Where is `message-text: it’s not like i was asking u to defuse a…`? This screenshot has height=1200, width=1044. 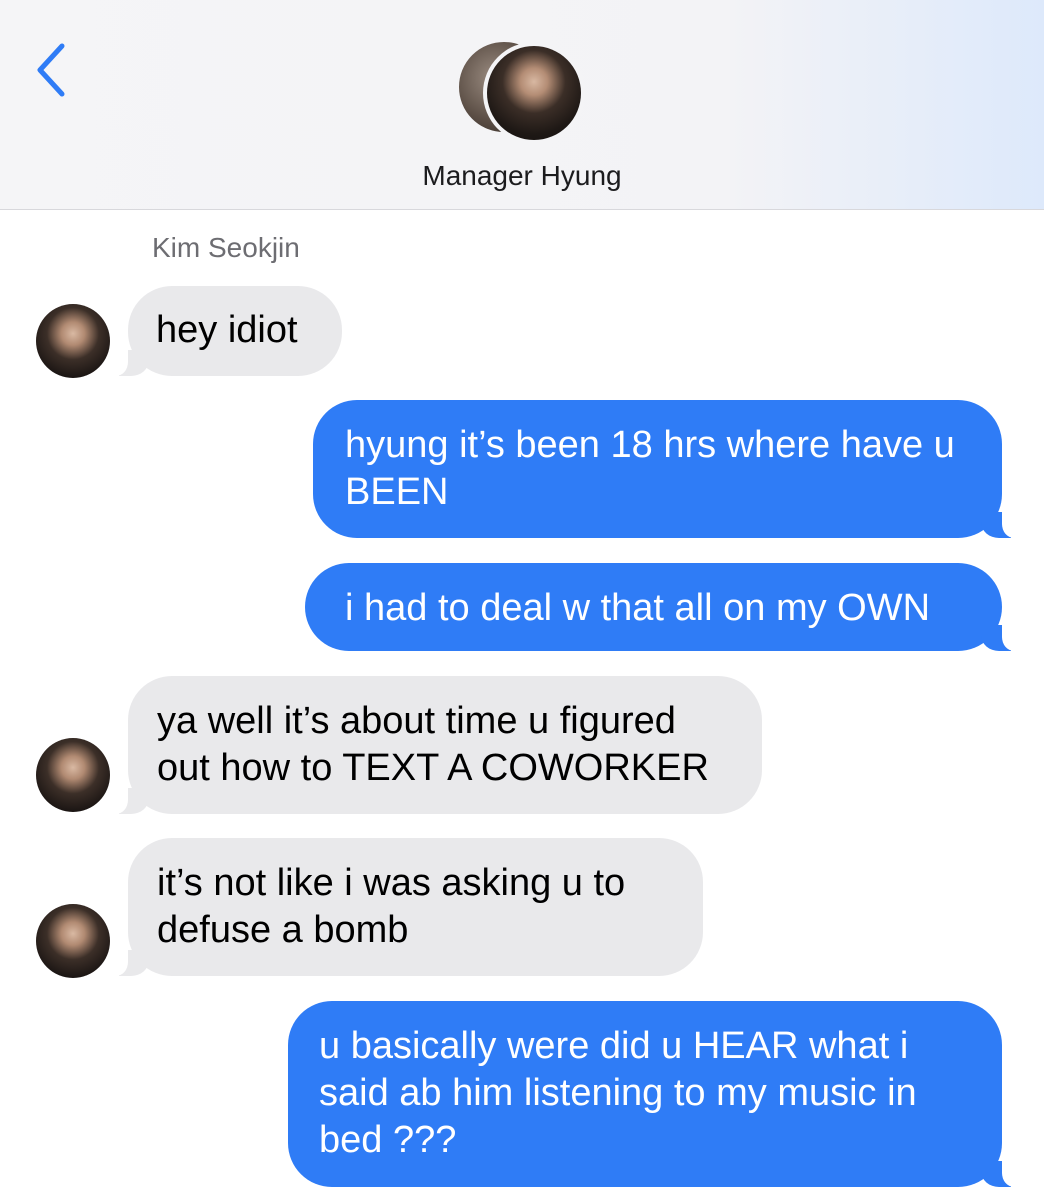
message-text: it’s not like i was asking u to defuse a… is located at coordinates (391, 906).